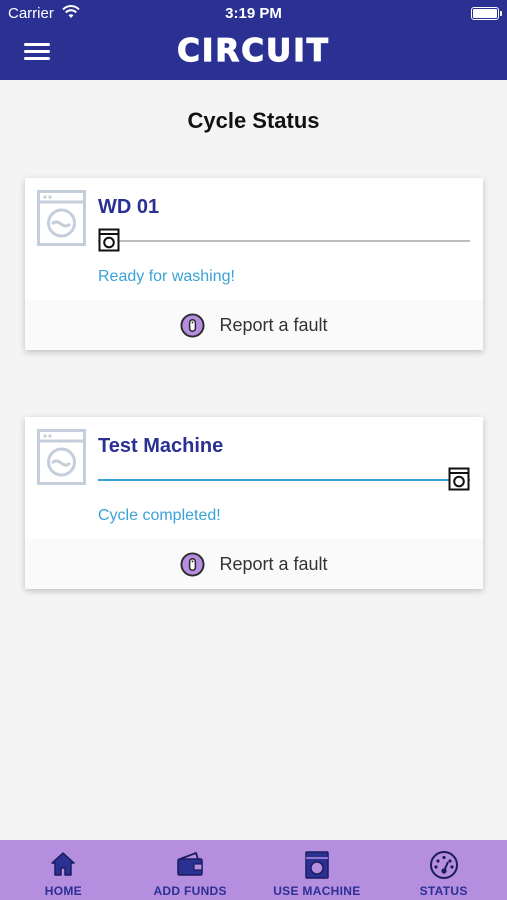 Image resolution: width=507 pixels, height=900 pixels. Describe the element at coordinates (63, 891) in the screenshot. I see `nav-label: HOME` at that location.